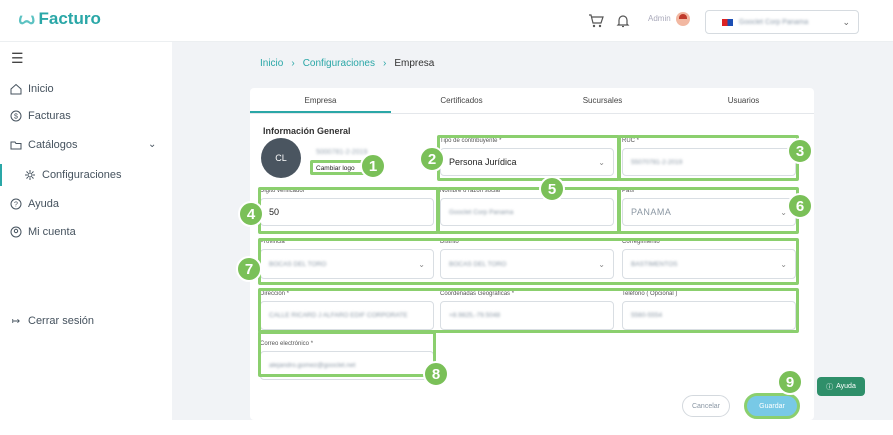  I want to click on badge-5: 5, so click(552, 189).